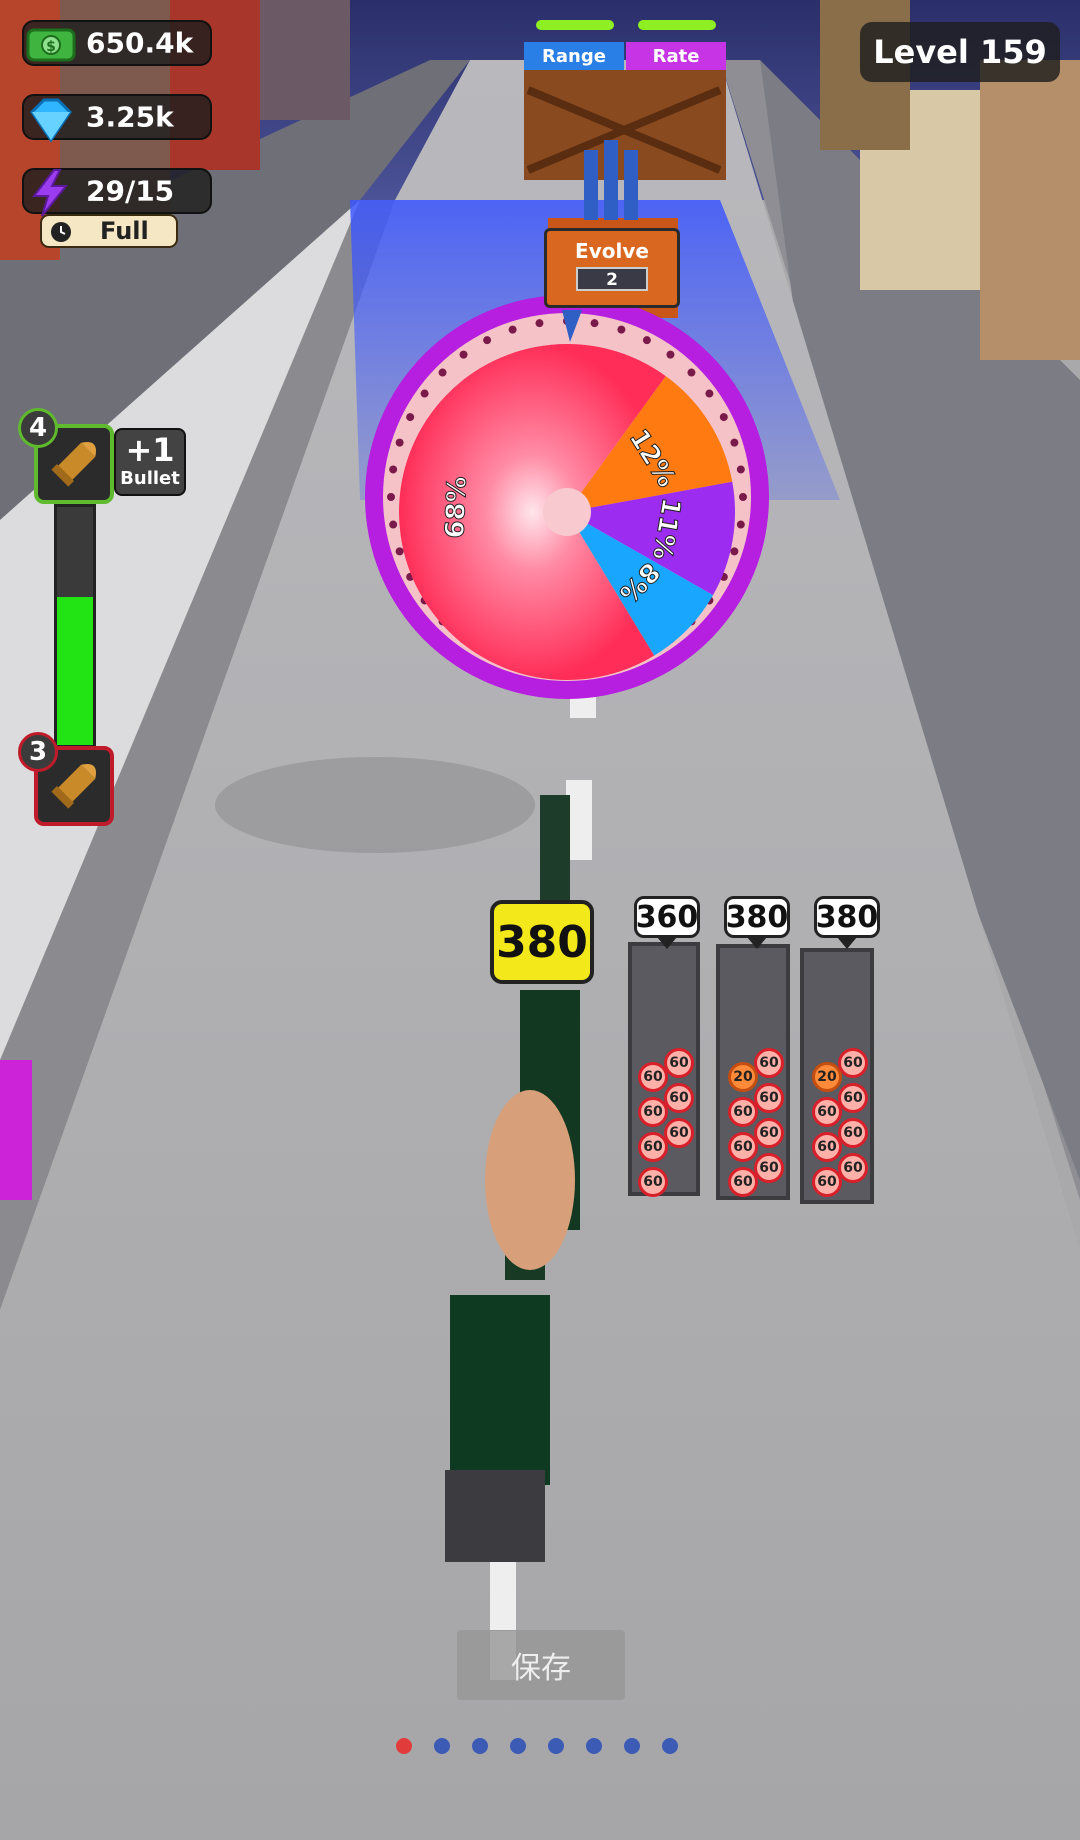  I want to click on bullet-progress-fill, so click(75, 671).